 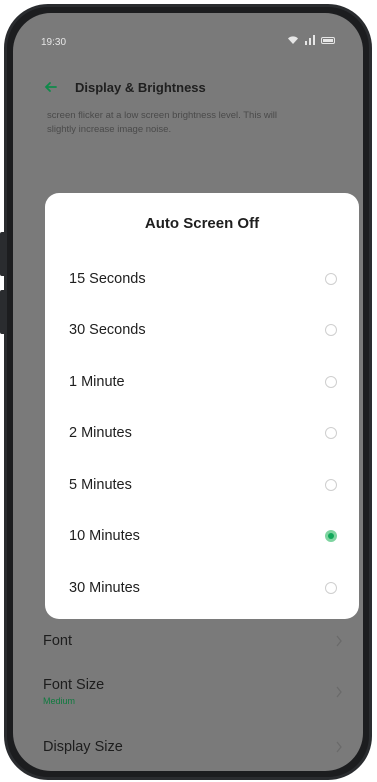 What do you see at coordinates (202, 485) in the screenshot?
I see `option-5-minutes: 5 Minutes` at bounding box center [202, 485].